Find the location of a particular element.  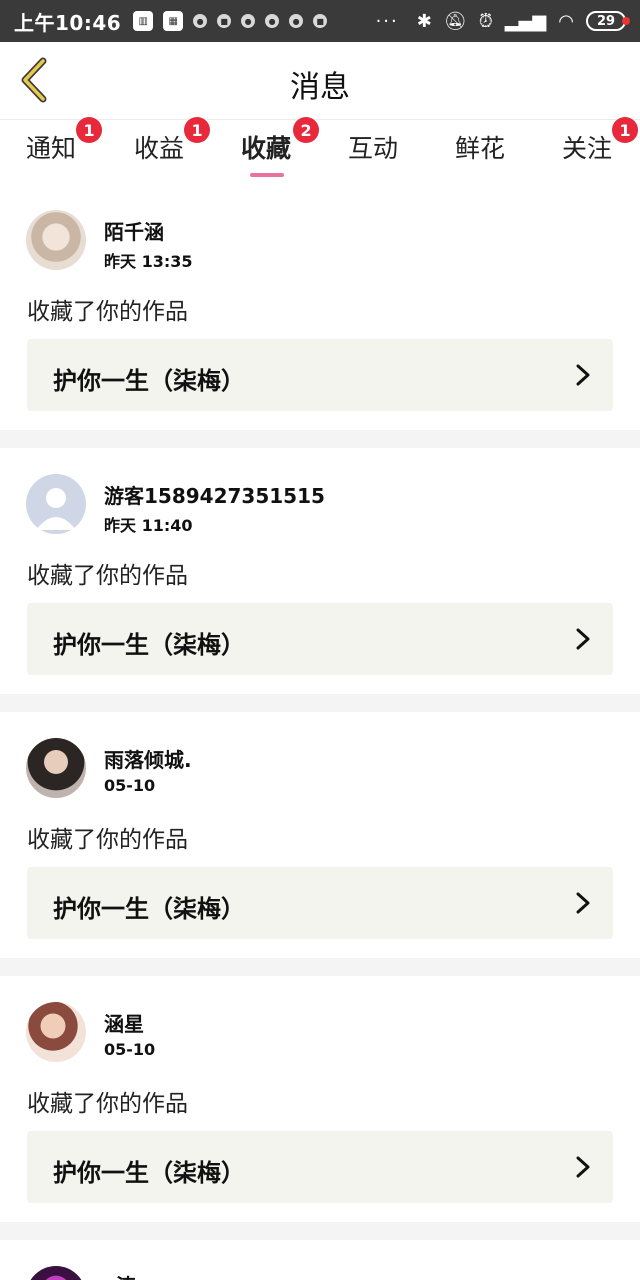

tab-flowers: 鲜花 is located at coordinates (480, 147).